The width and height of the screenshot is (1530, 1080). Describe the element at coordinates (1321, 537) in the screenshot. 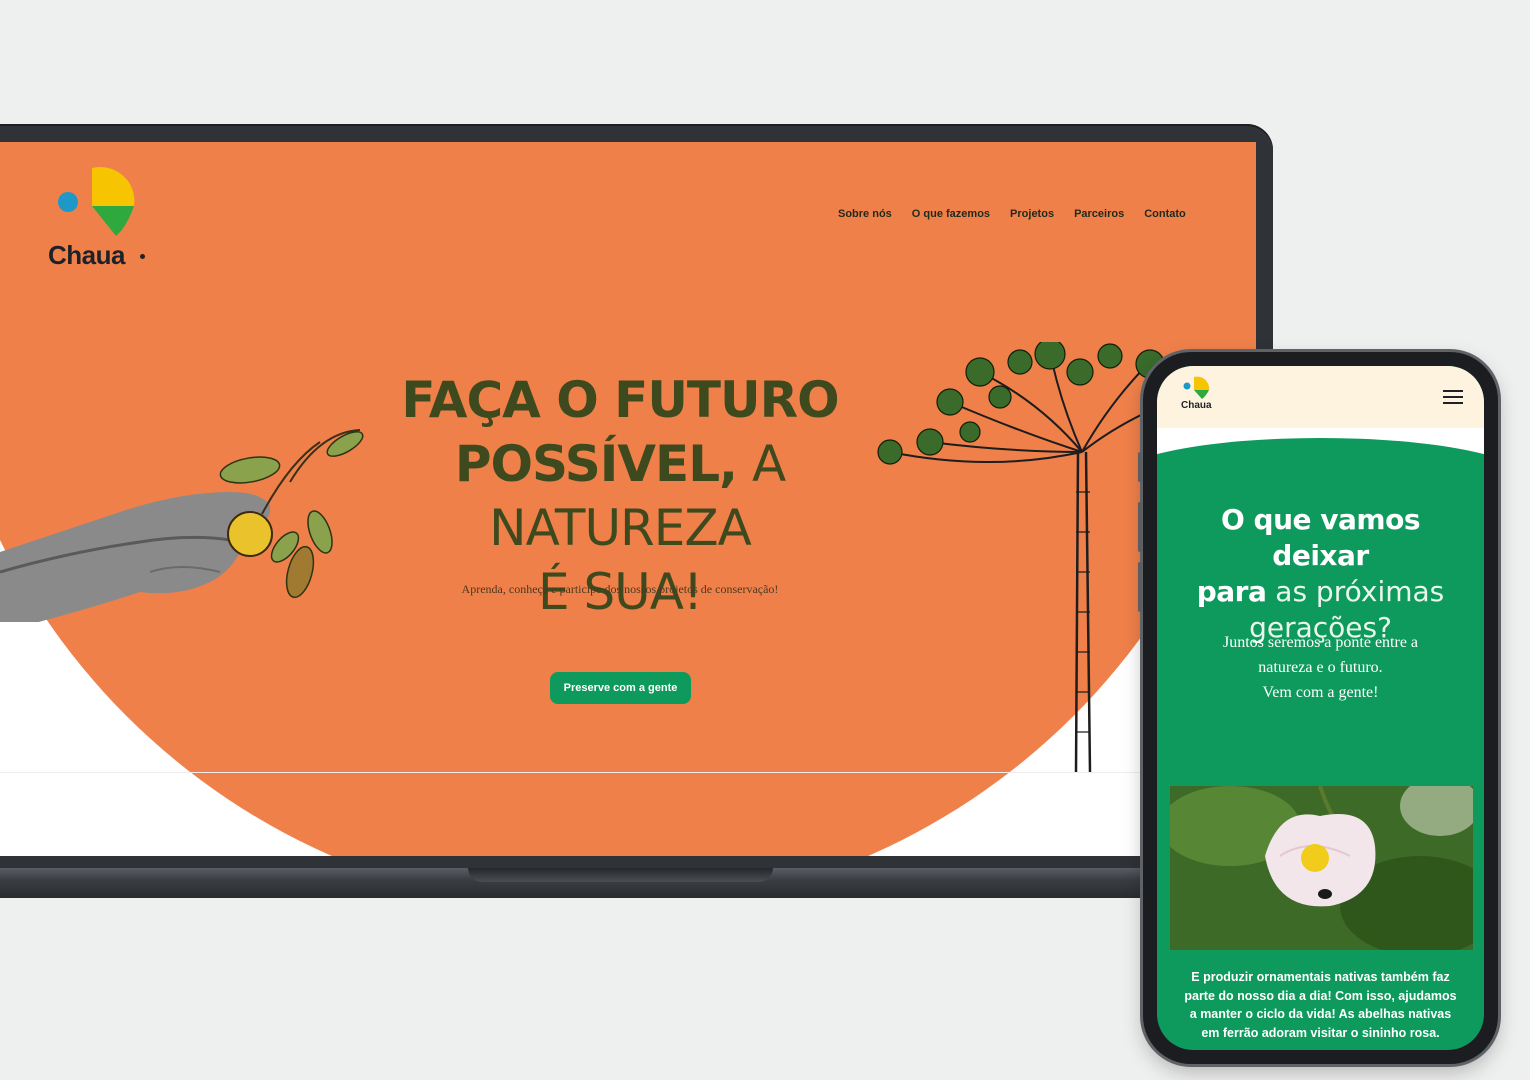

I see `mobile-title-bold-1: O que vamos deixar` at that location.